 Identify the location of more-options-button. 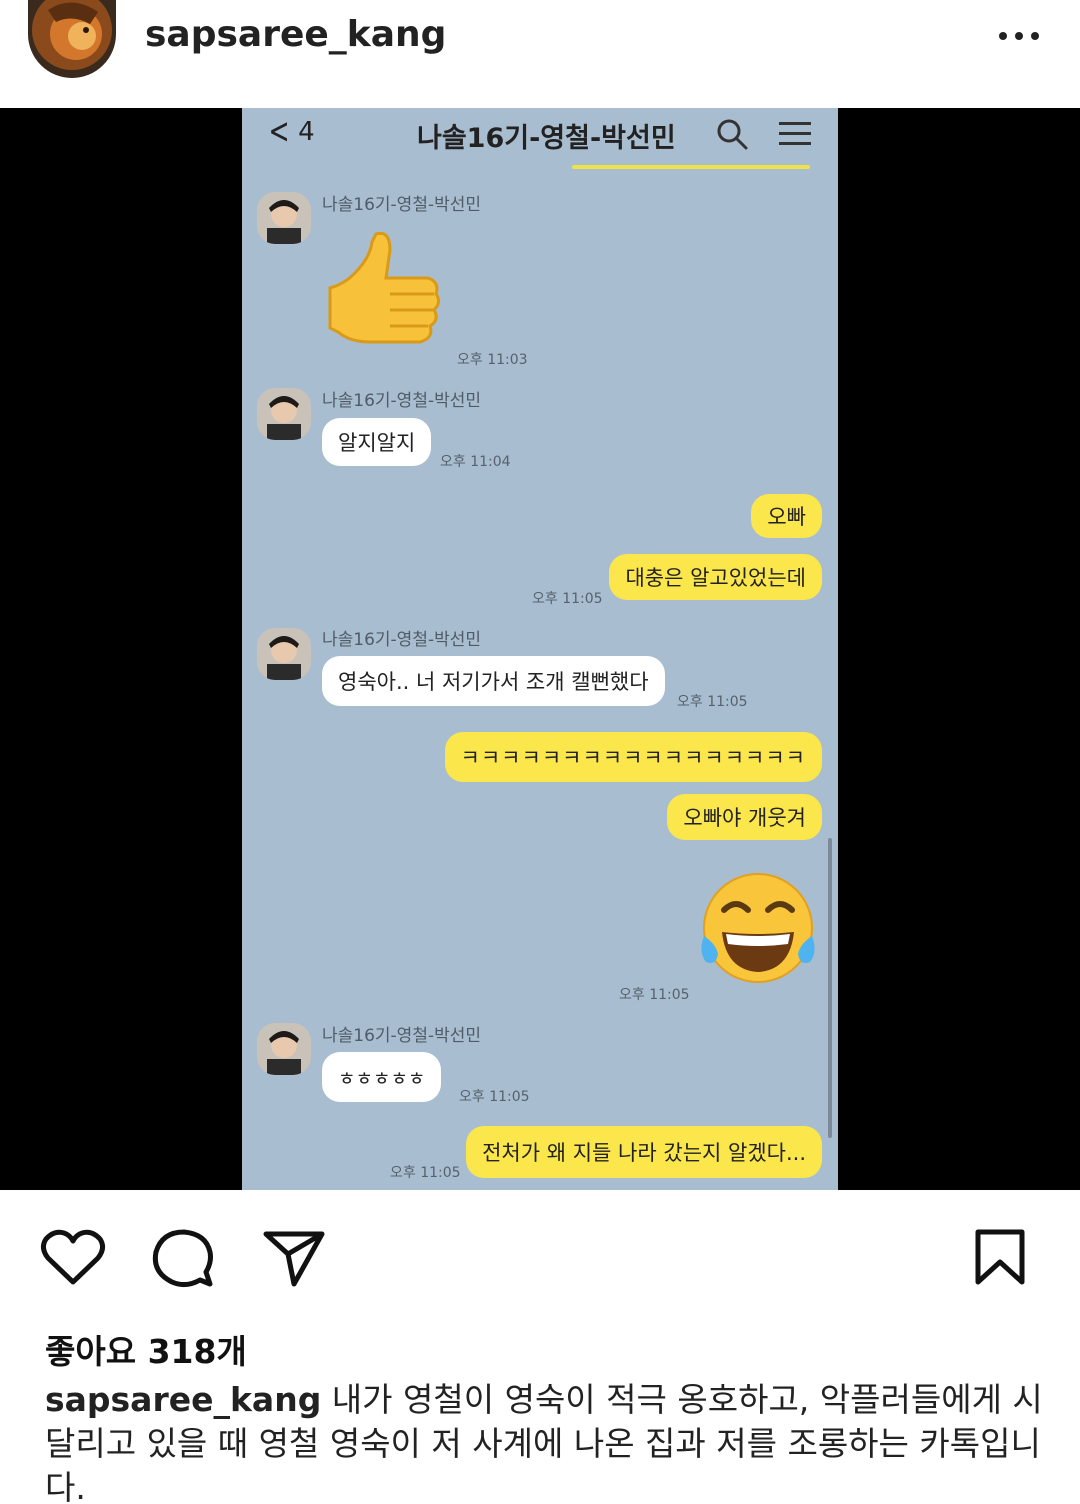
(1019, 36).